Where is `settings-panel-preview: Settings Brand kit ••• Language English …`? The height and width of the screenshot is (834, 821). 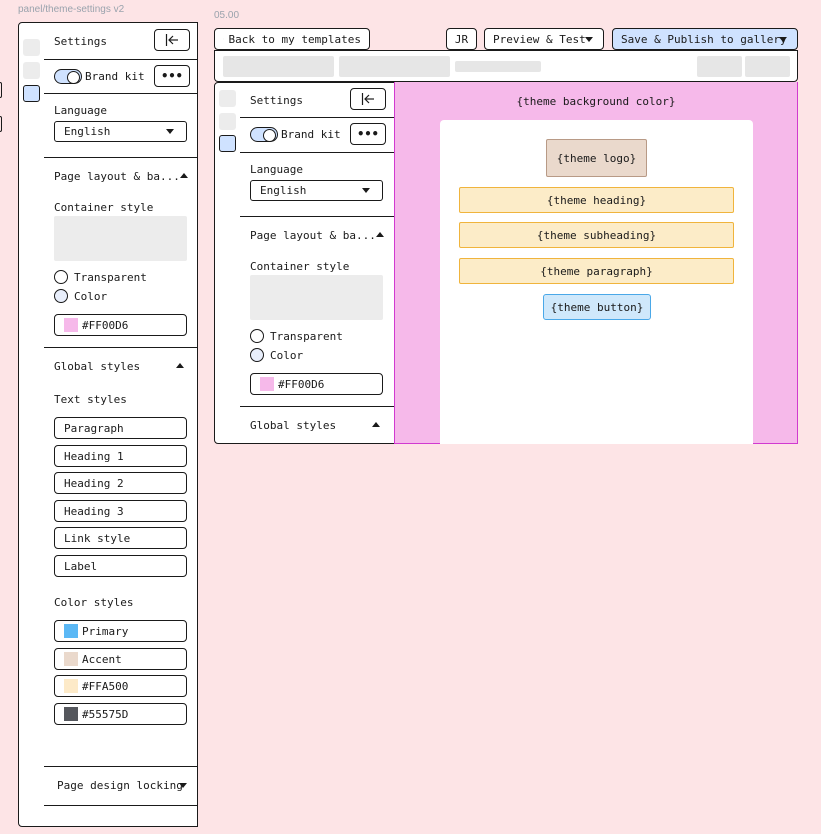
settings-panel-preview: Settings Brand kit ••• Language English … is located at coordinates (317, 263).